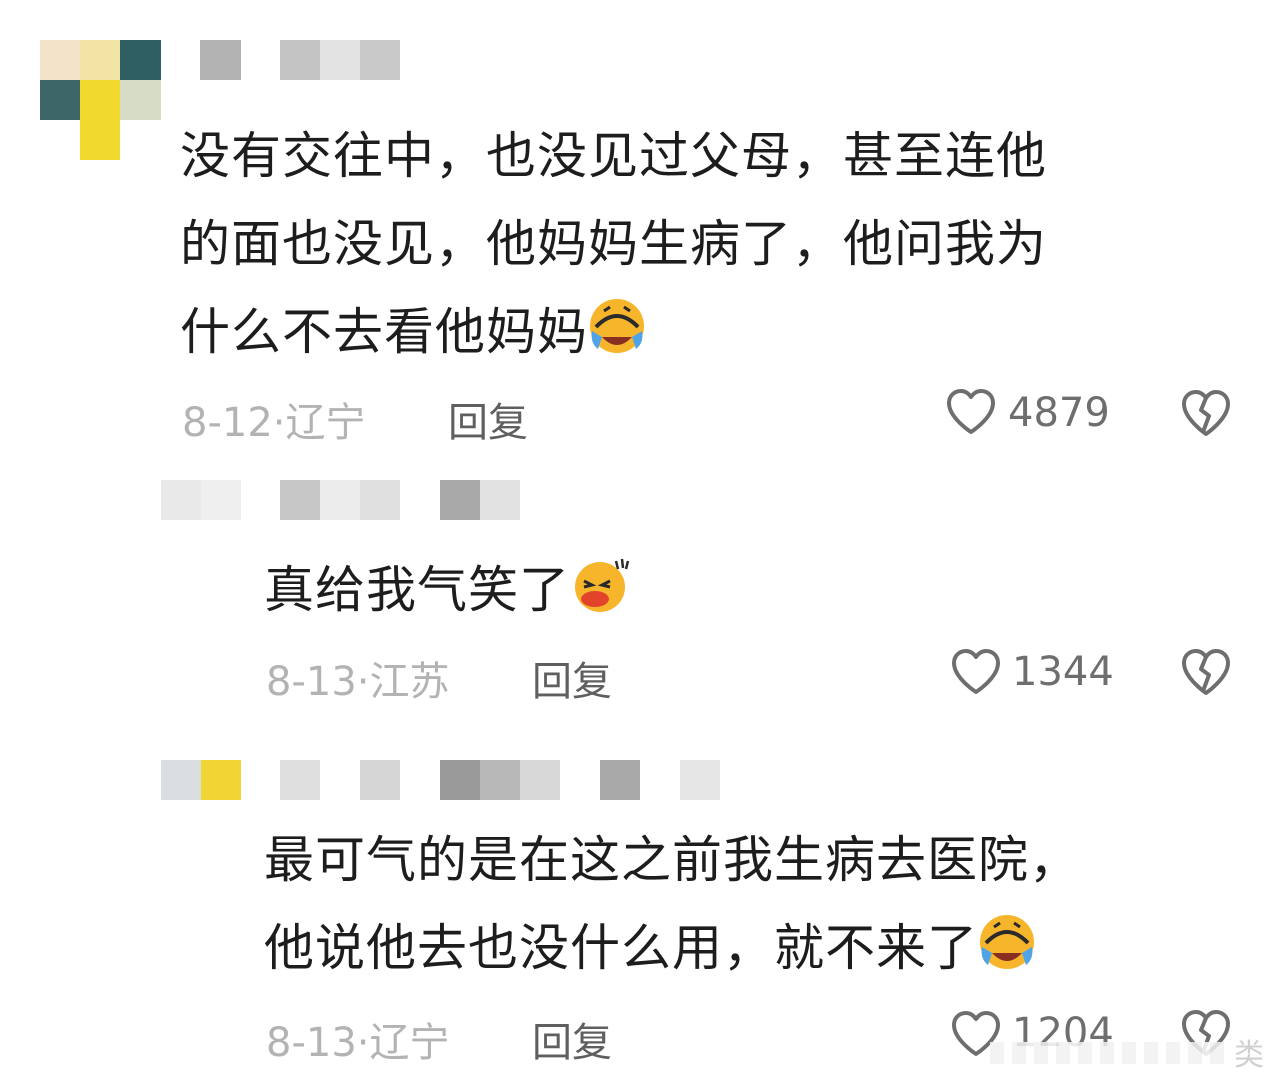  I want to click on comment-line: 的面也没见，他妈妈生病了，他问我为, so click(613, 244).